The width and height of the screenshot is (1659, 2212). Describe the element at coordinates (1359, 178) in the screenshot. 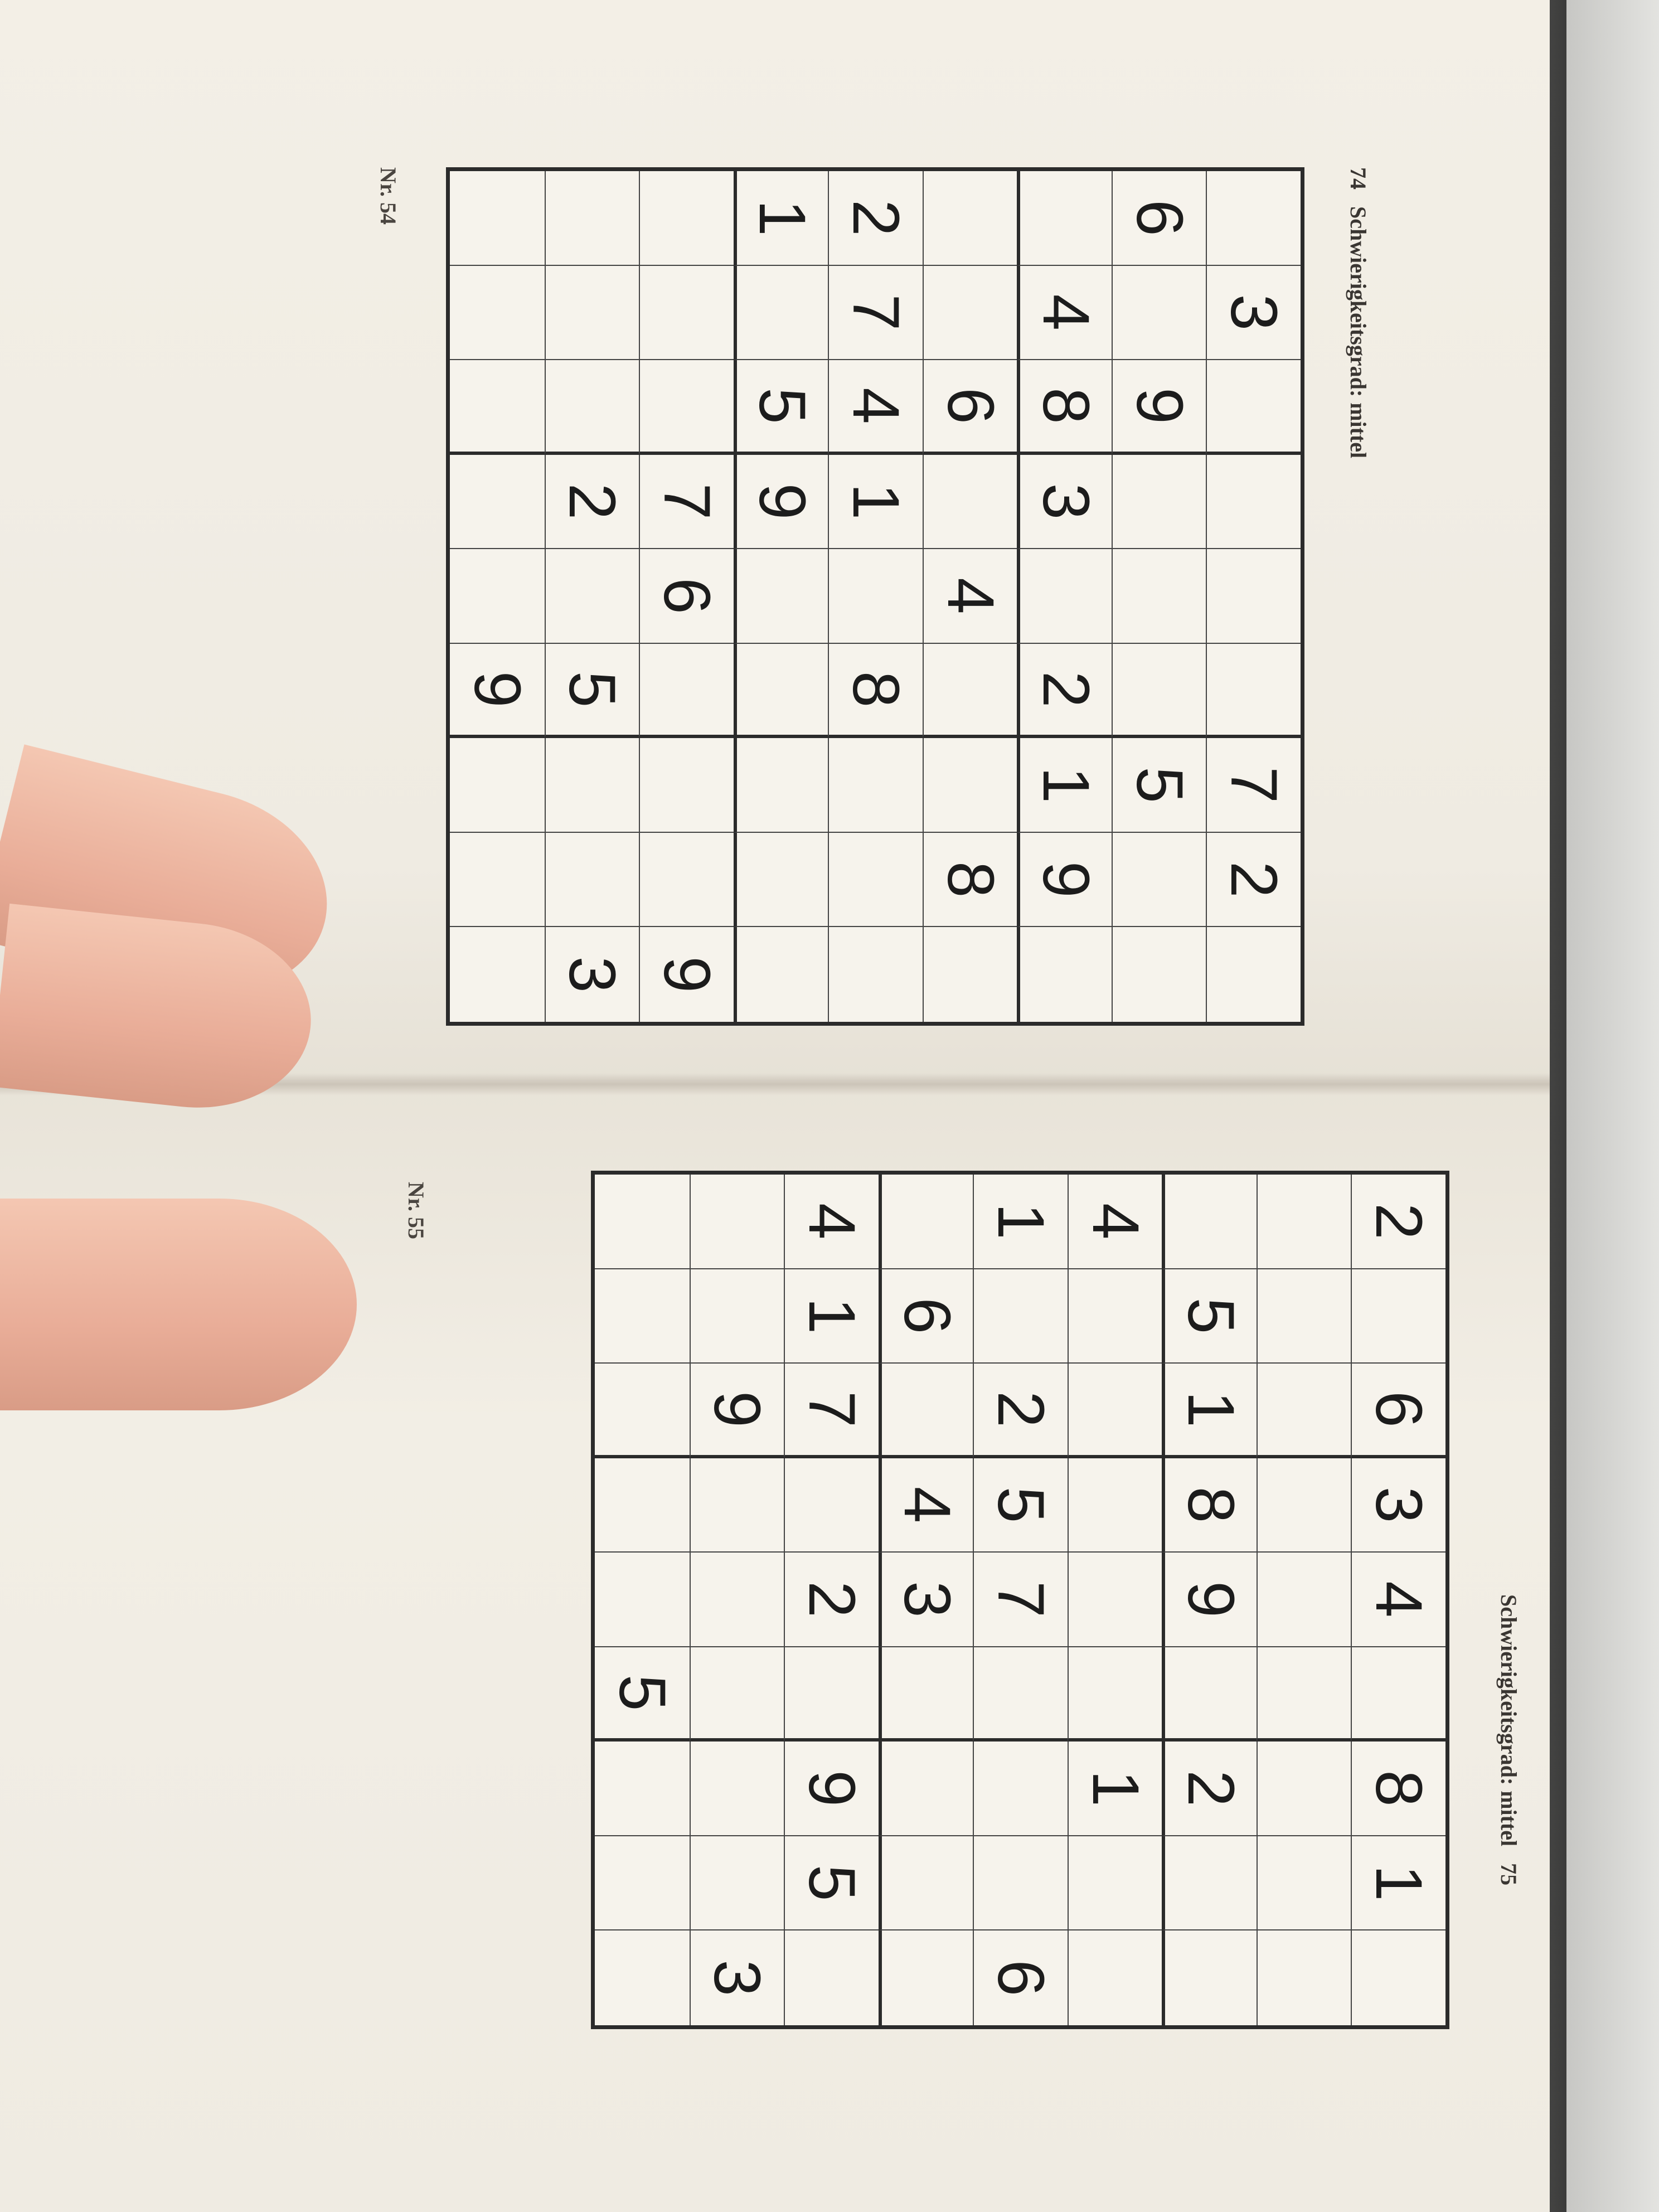

I see `page-number: 74` at that location.